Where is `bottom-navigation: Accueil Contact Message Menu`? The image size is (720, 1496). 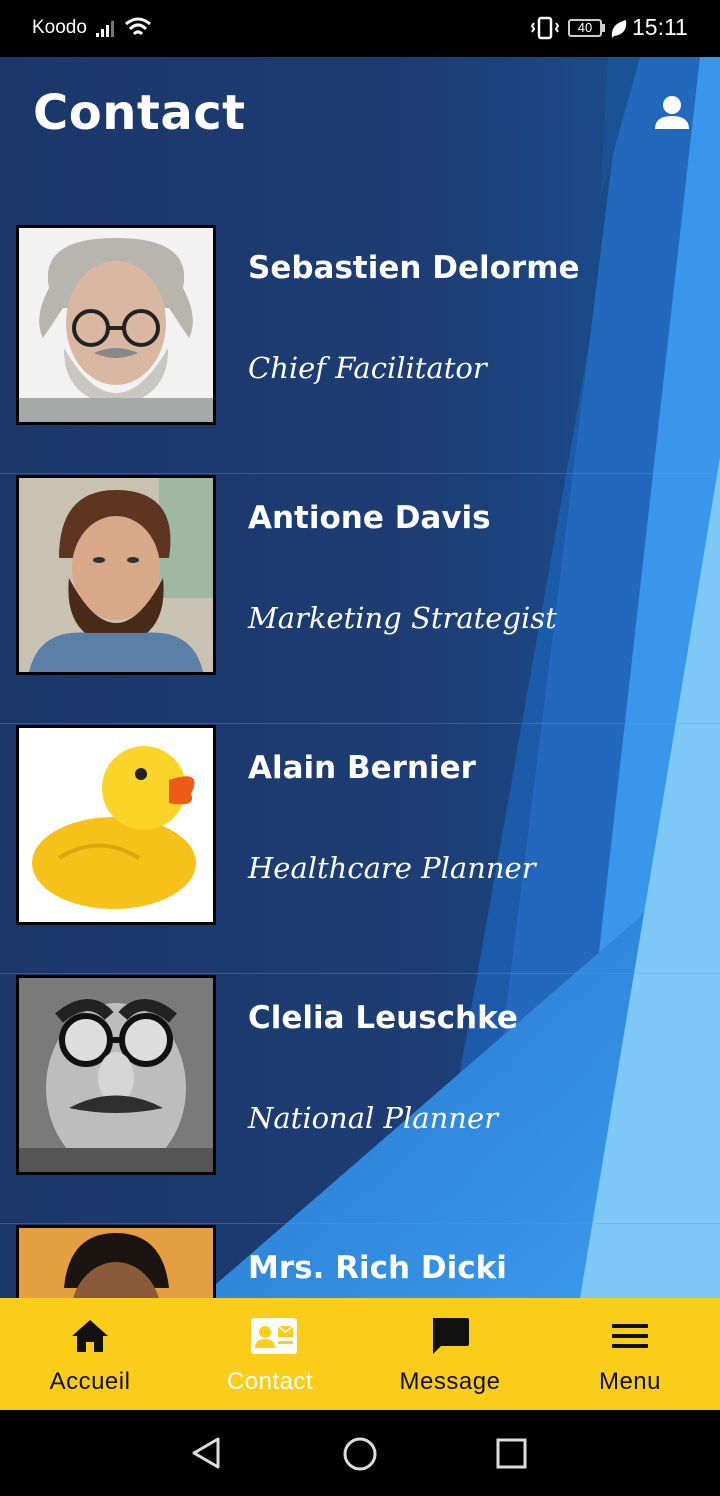
bottom-navigation: Accueil Contact Message Menu is located at coordinates (360, 1354).